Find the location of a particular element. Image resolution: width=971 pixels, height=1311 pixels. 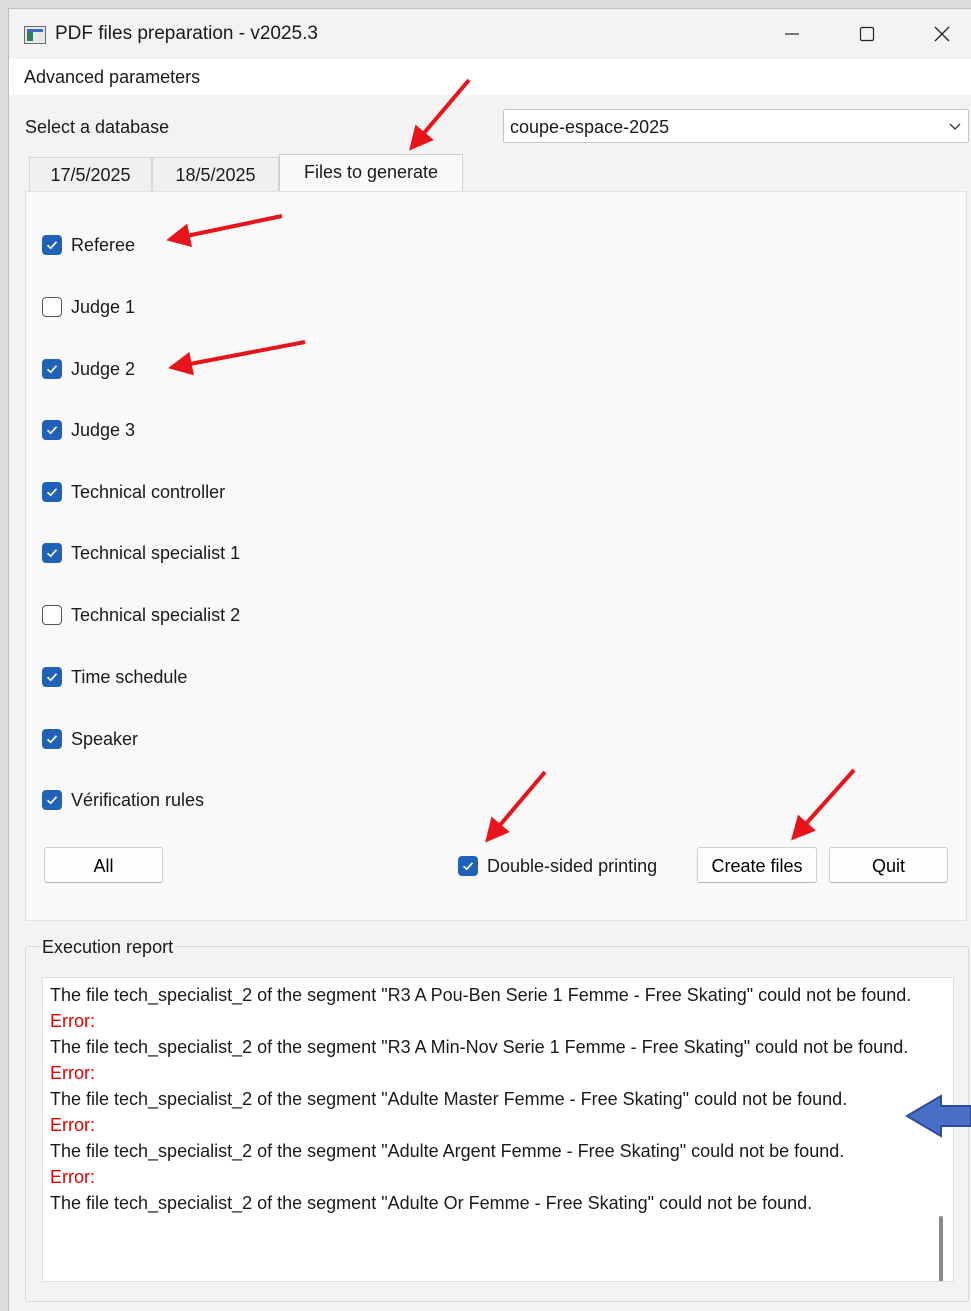

app-icon is located at coordinates (35, 35).